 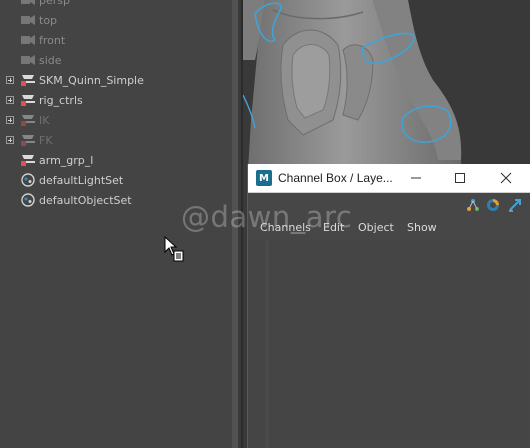 I want to click on menu-show: Show, so click(x=422, y=227).